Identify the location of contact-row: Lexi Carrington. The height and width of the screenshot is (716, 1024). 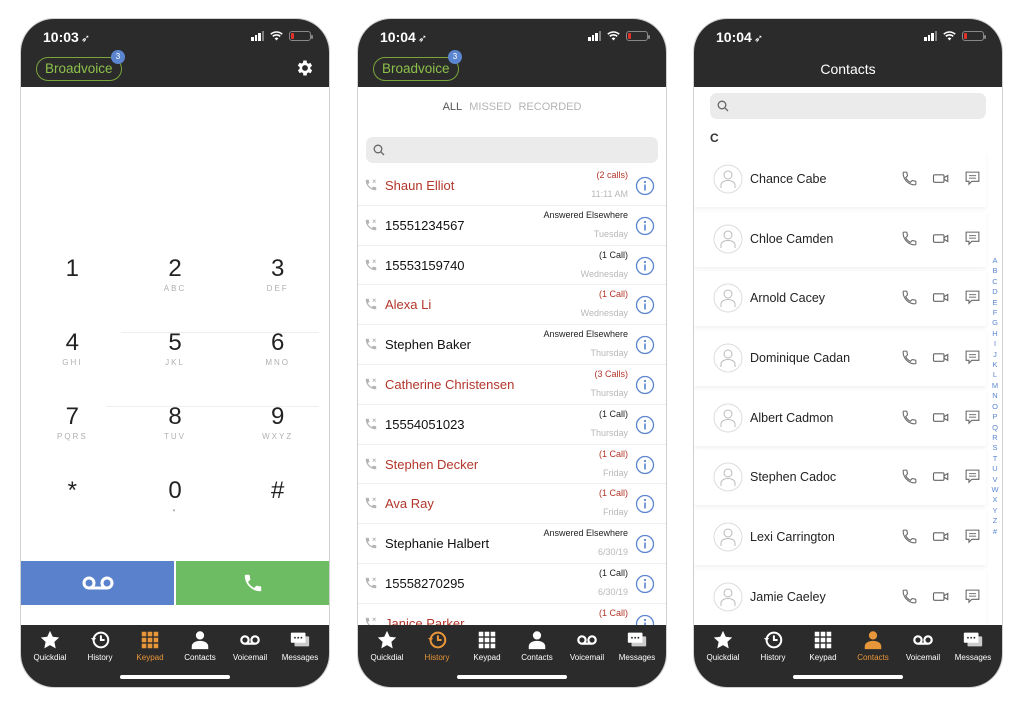
(840, 538).